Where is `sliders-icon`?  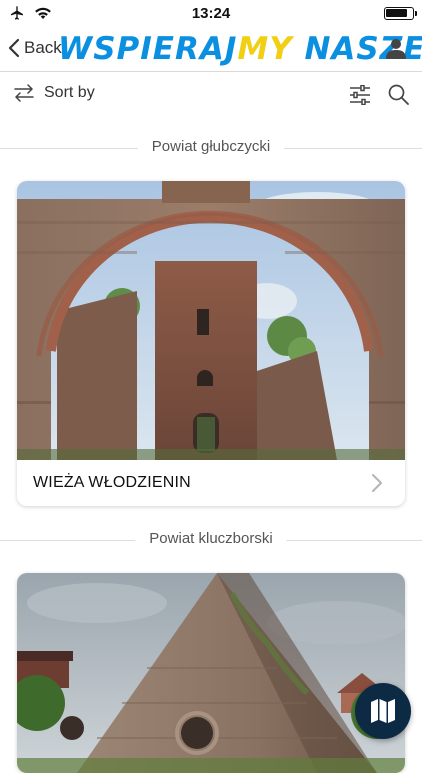
sliders-icon is located at coordinates (360, 95).